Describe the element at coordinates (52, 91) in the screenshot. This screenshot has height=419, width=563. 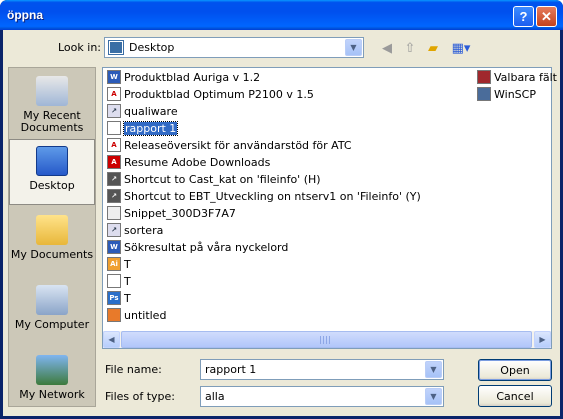
I see `recent-documents-icon` at that location.